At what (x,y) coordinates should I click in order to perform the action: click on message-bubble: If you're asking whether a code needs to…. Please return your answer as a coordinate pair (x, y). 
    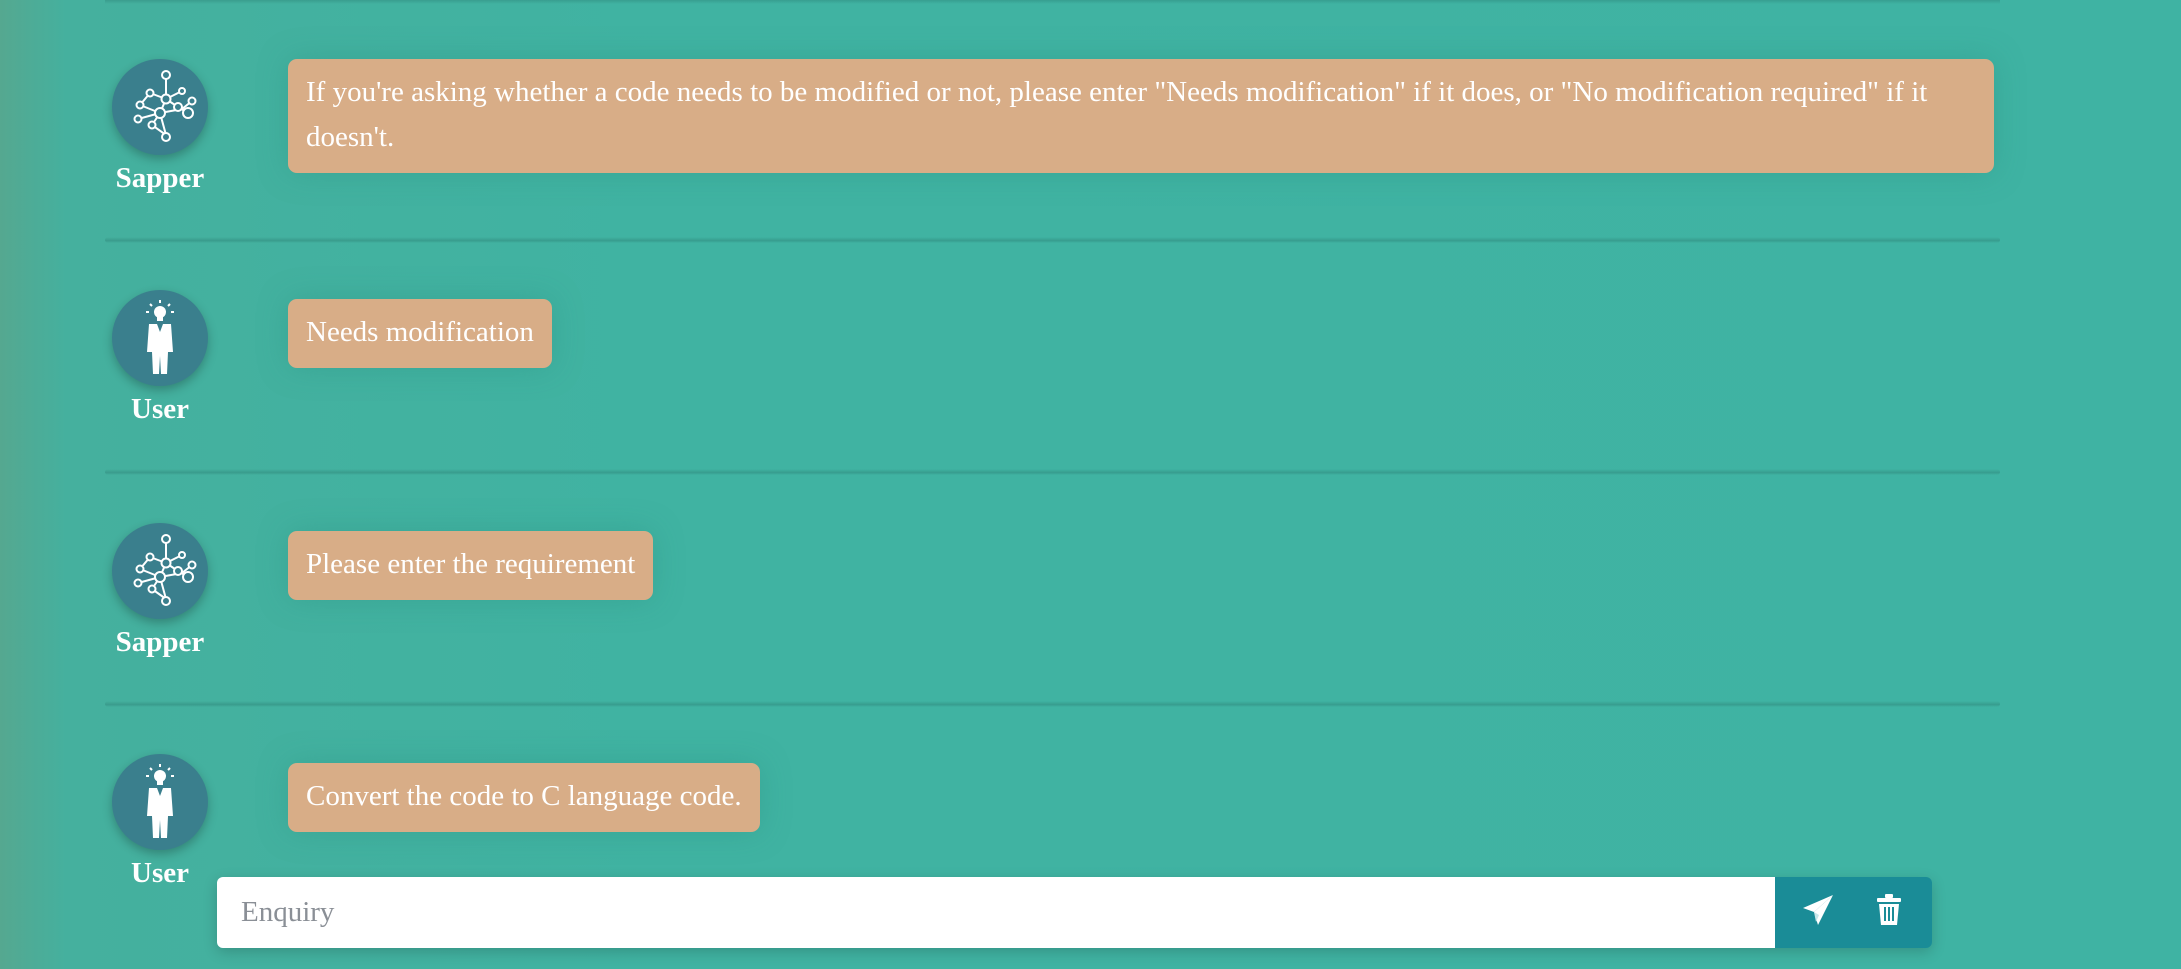
    Looking at the image, I should click on (1141, 116).